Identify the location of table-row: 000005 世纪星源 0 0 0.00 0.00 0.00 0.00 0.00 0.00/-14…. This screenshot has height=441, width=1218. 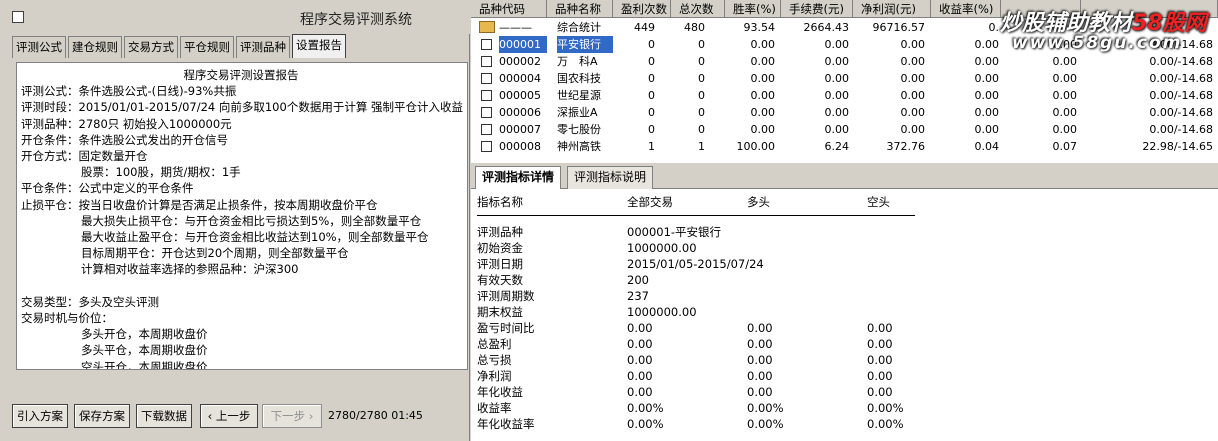
(844, 95).